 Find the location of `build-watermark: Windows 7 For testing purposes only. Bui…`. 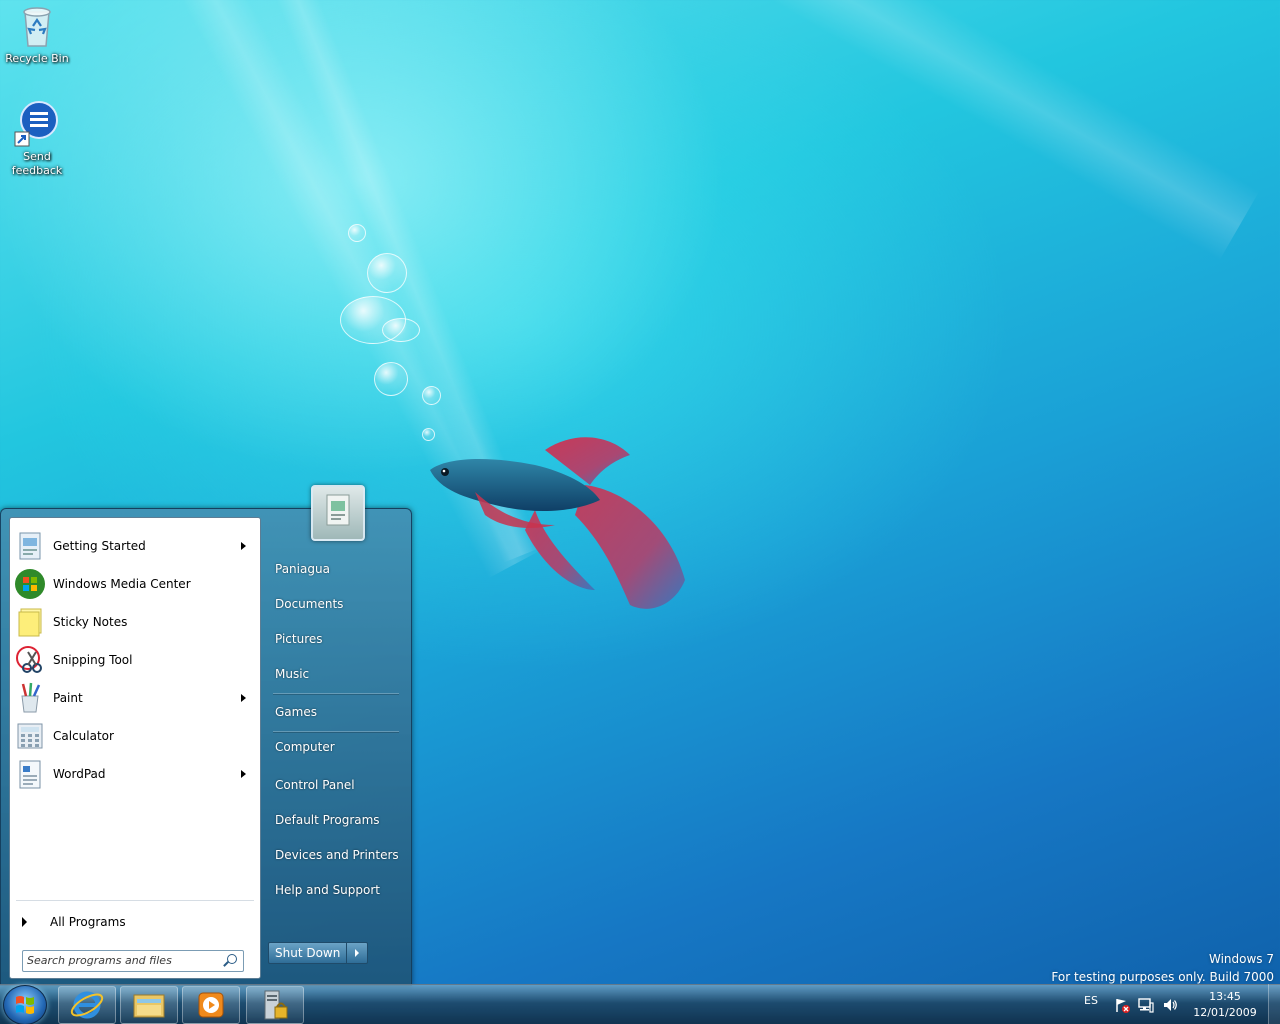

build-watermark: Windows 7 For testing purposes only. Bui… is located at coordinates (1162, 968).